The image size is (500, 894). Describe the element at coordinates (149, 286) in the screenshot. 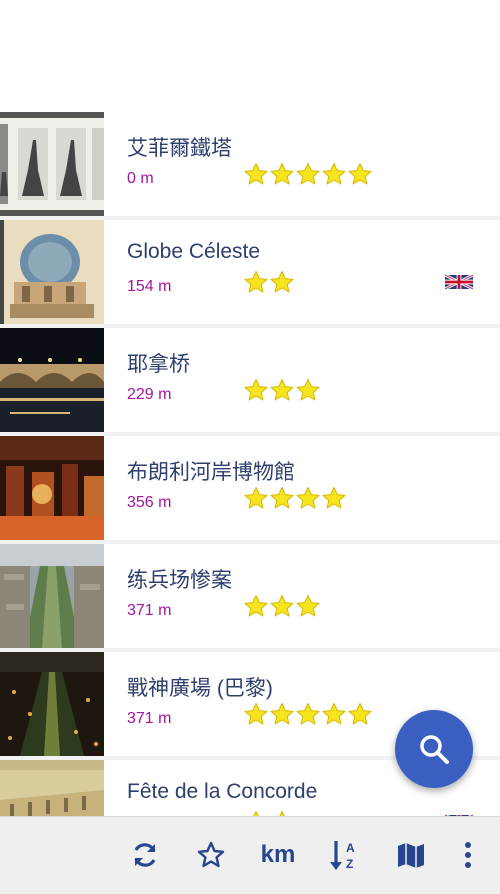

I see `place-distance: 154 m` at that location.